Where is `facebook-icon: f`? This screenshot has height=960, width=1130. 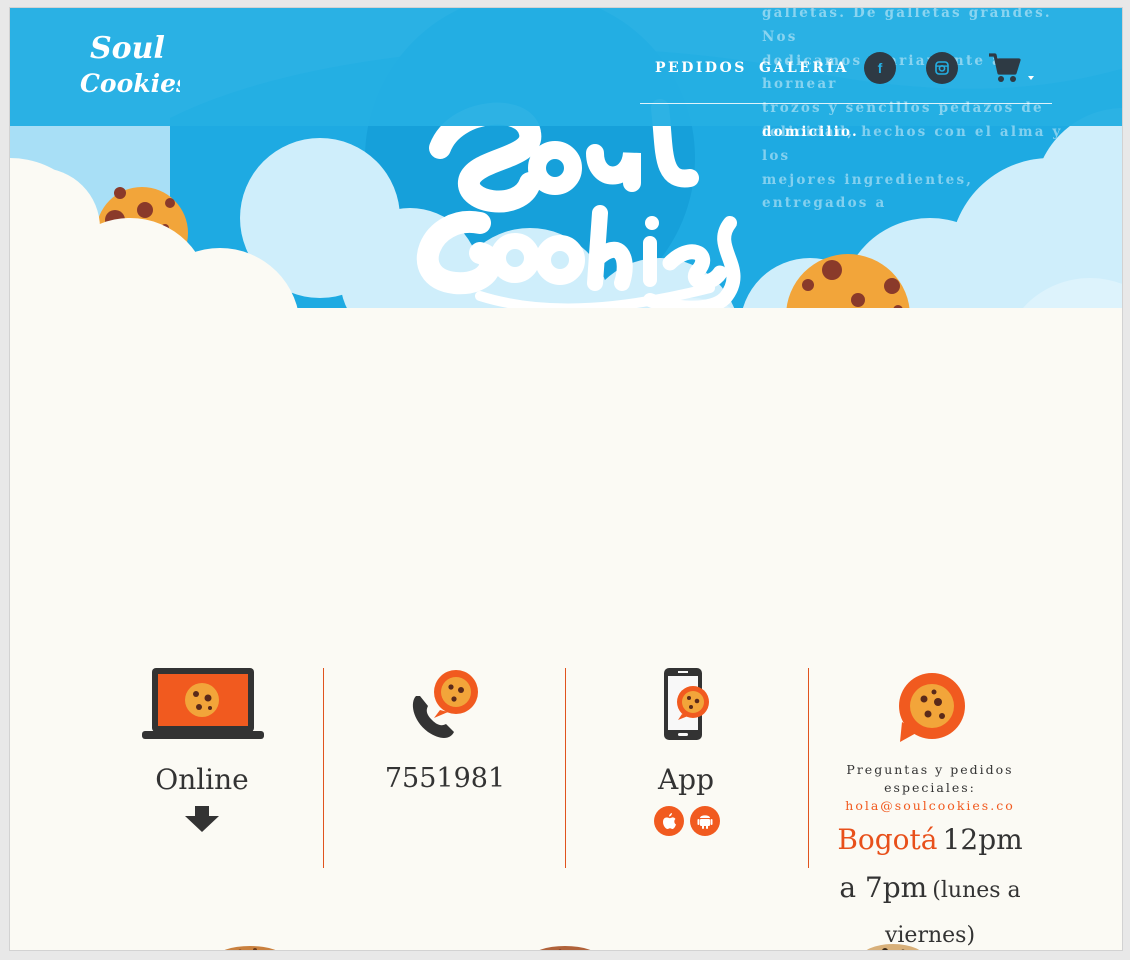 facebook-icon: f is located at coordinates (880, 68).